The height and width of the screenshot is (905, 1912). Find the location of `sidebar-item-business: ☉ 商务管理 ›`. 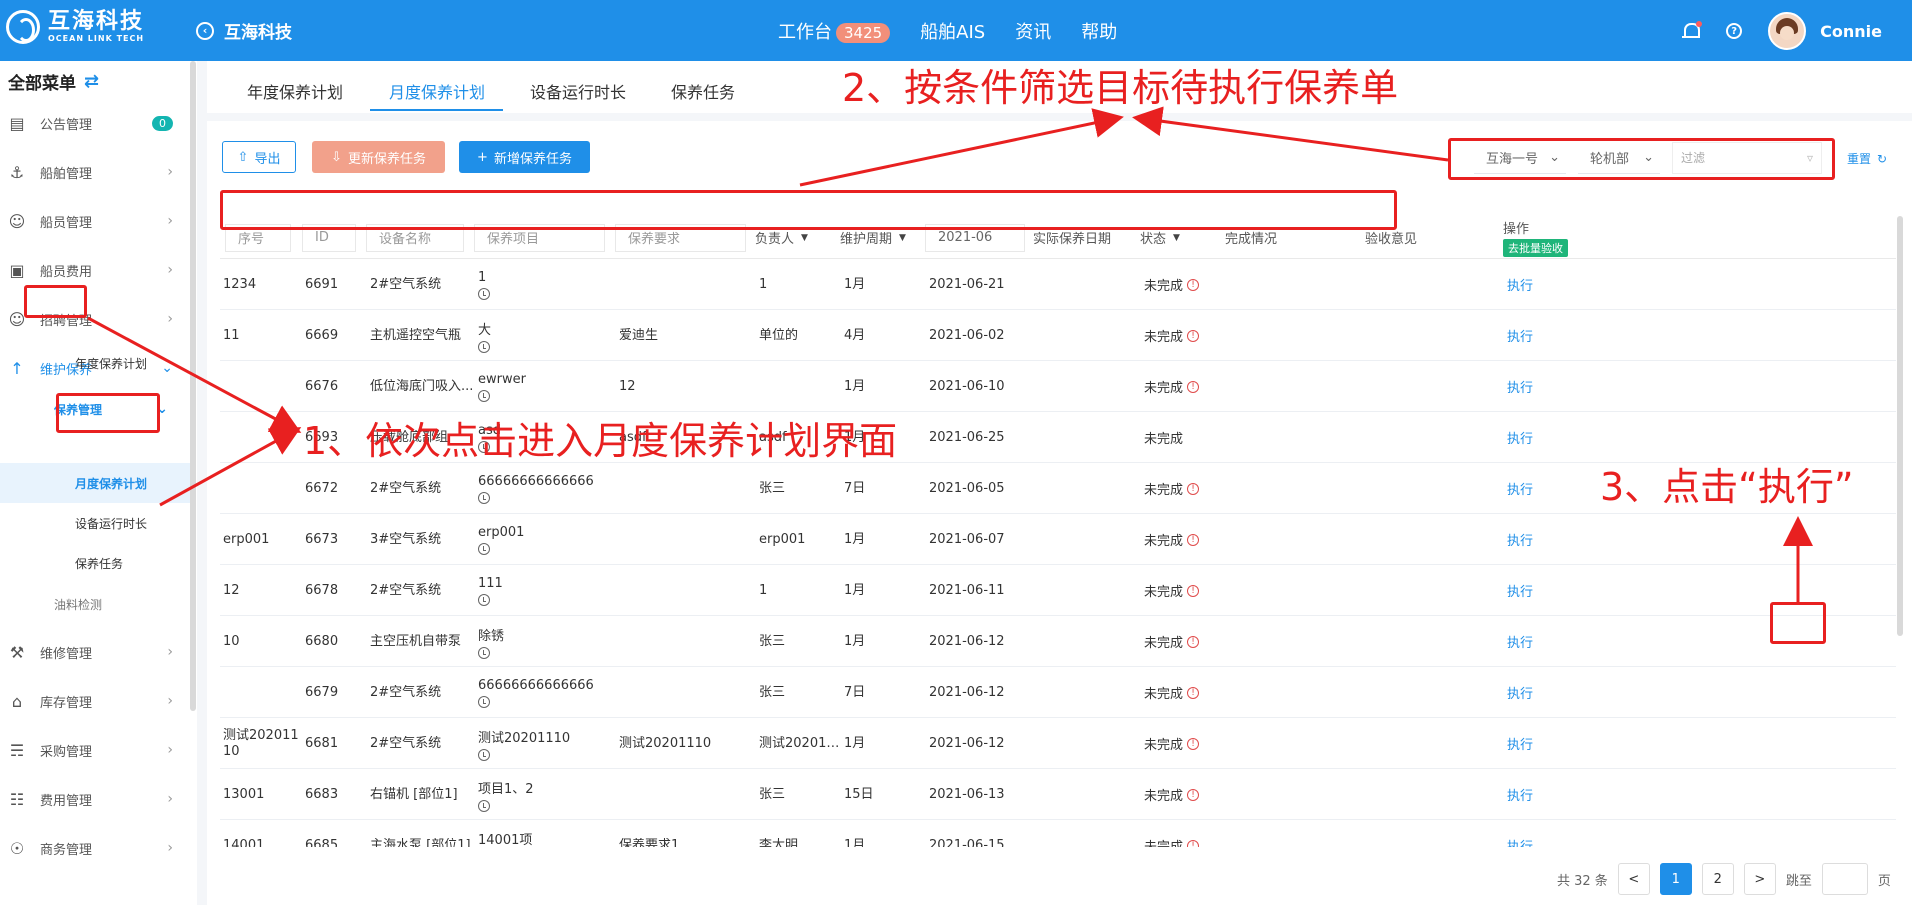

sidebar-item-business: ☉ 商务管理 › is located at coordinates (92, 848).